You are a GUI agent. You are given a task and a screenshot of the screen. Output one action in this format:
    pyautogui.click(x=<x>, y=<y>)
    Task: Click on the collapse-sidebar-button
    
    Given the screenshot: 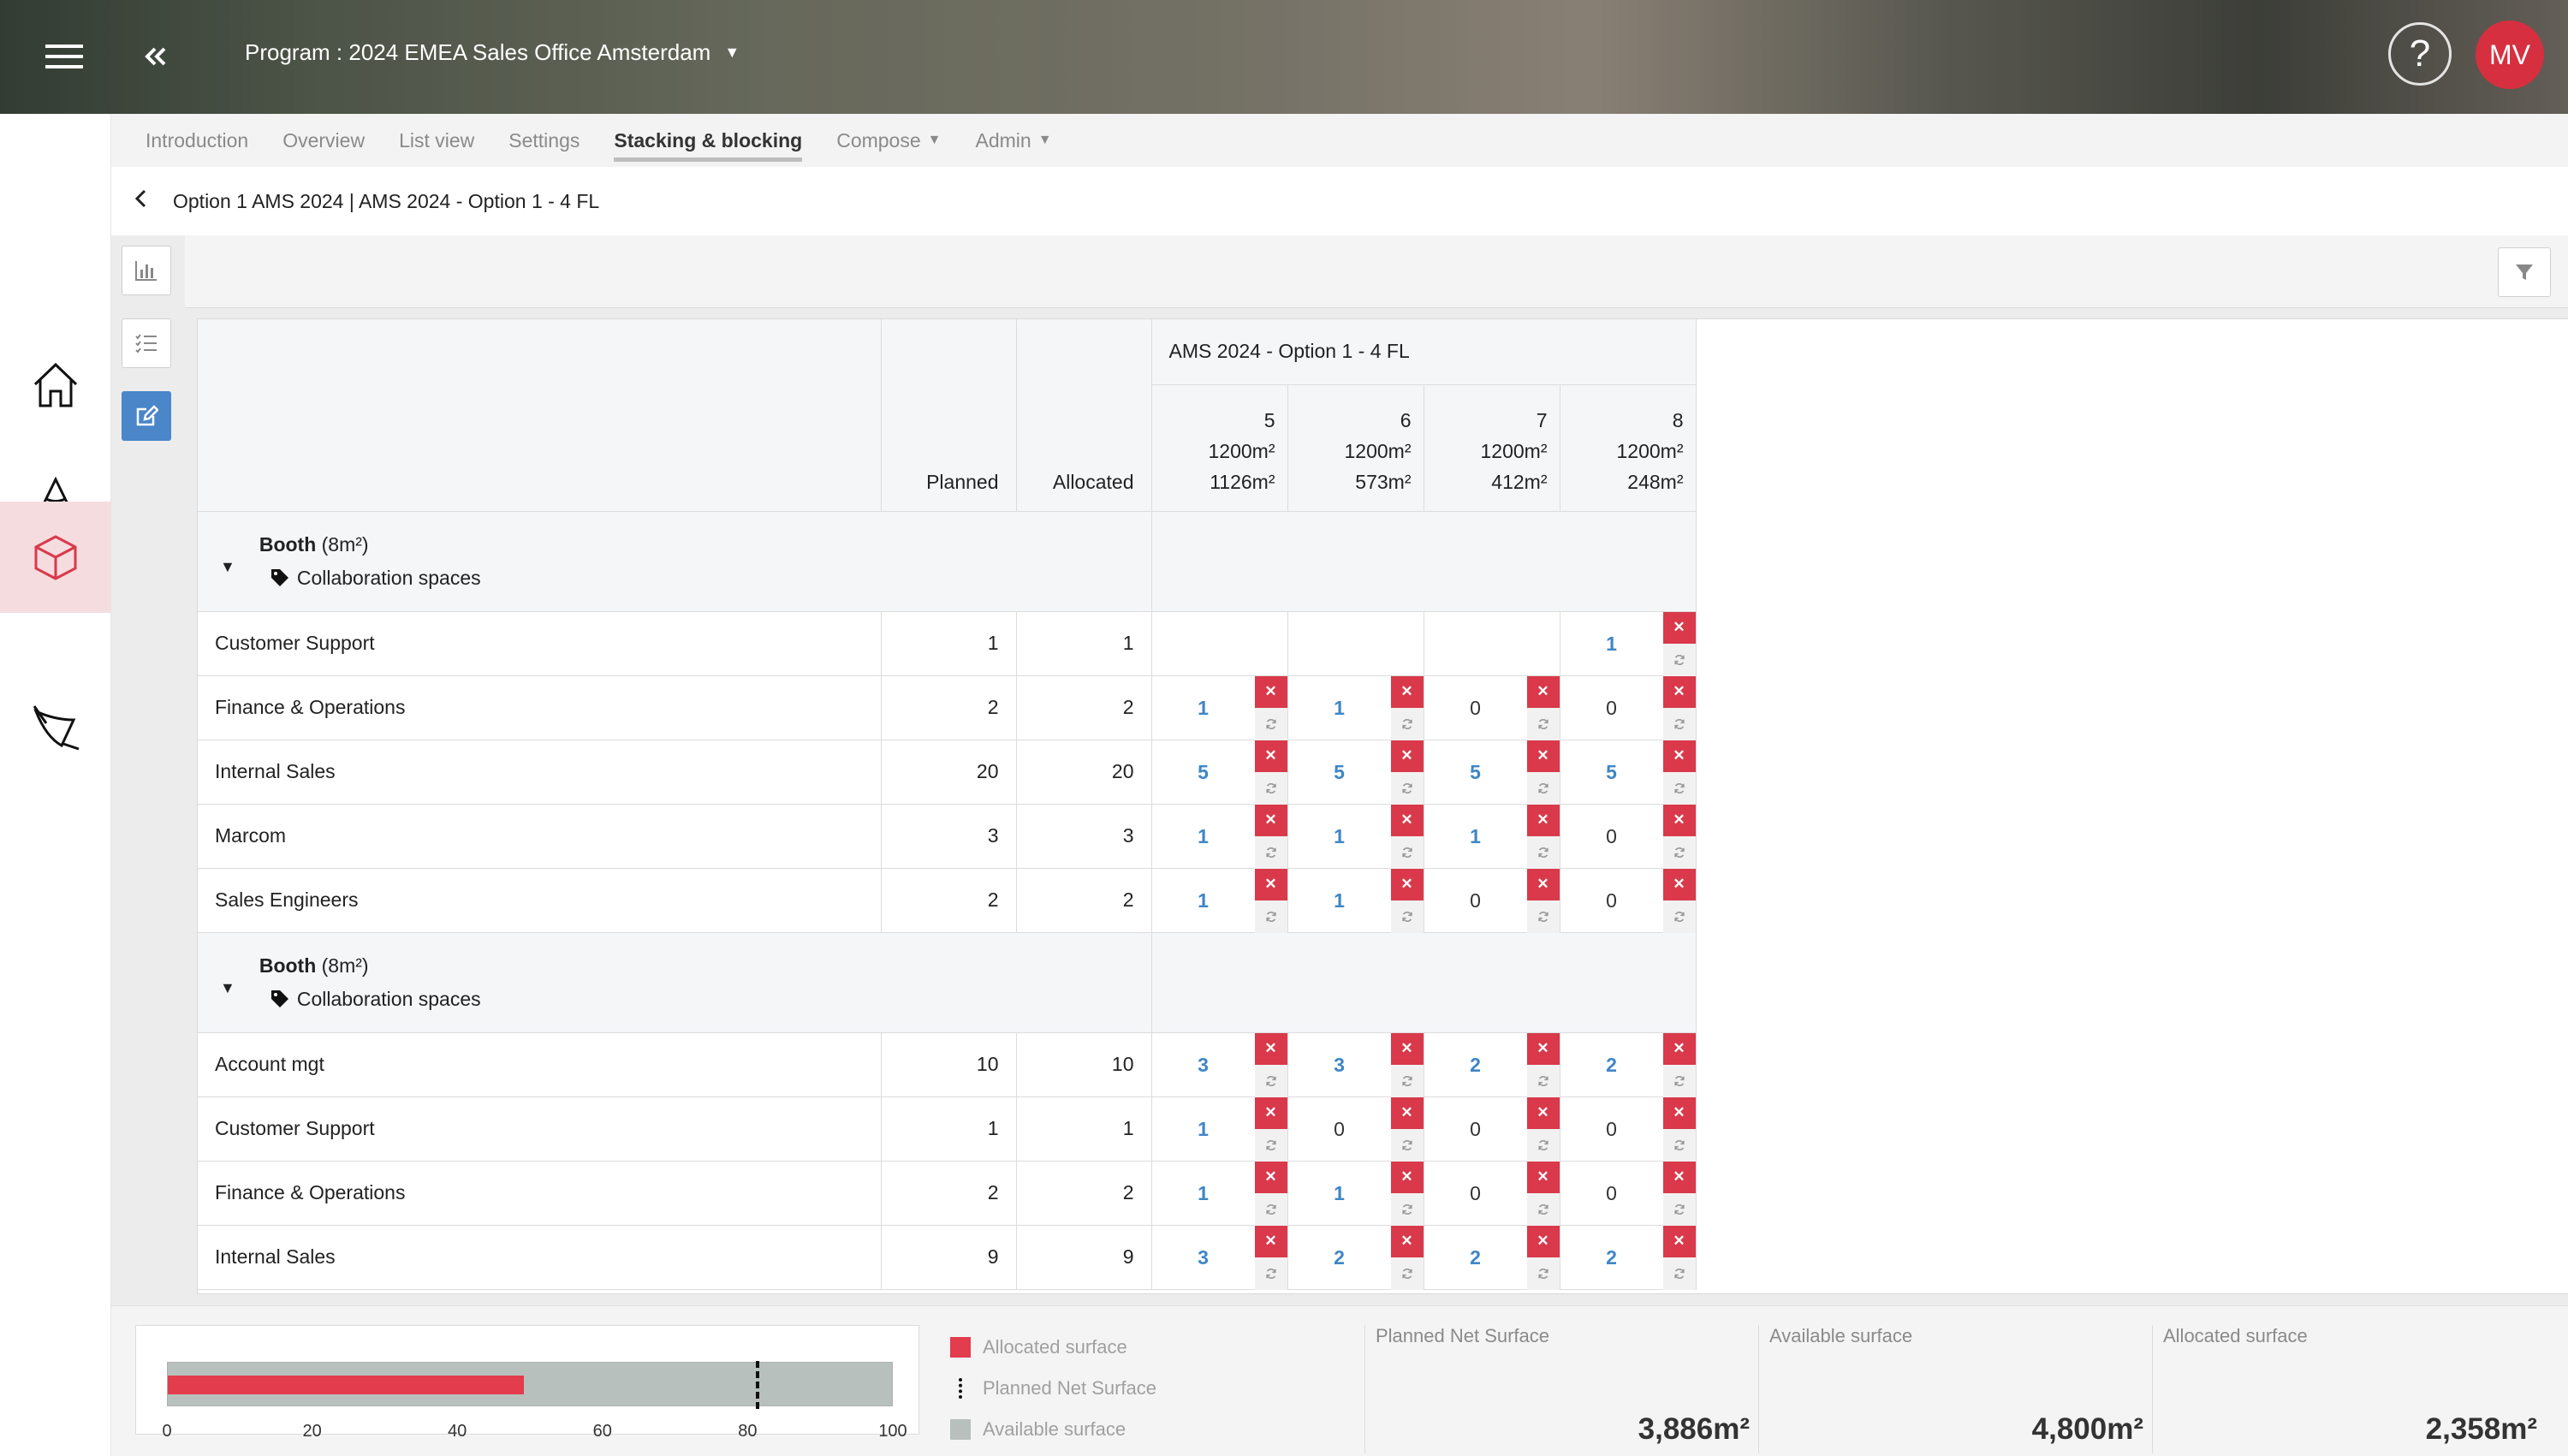 What is the action you would take?
    pyautogui.click(x=155, y=57)
    